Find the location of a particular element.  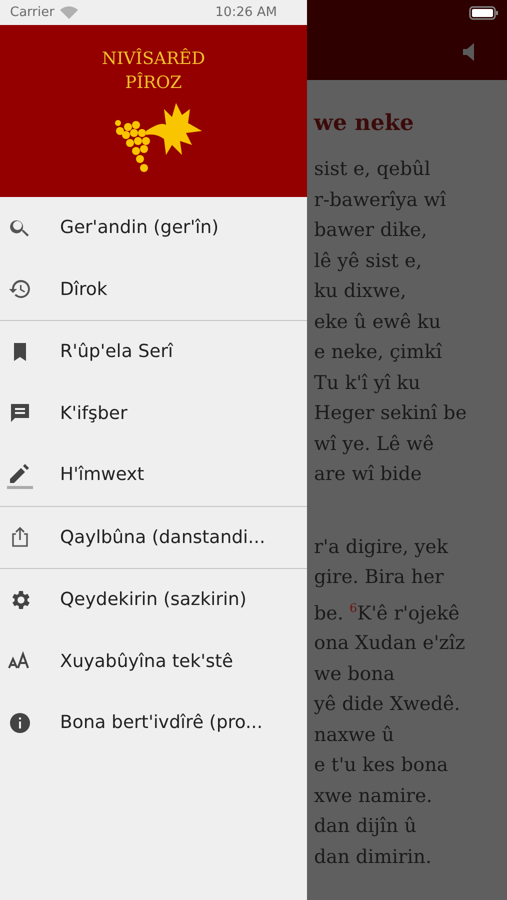

verse-text: e t'u kes bona is located at coordinates (382, 765).